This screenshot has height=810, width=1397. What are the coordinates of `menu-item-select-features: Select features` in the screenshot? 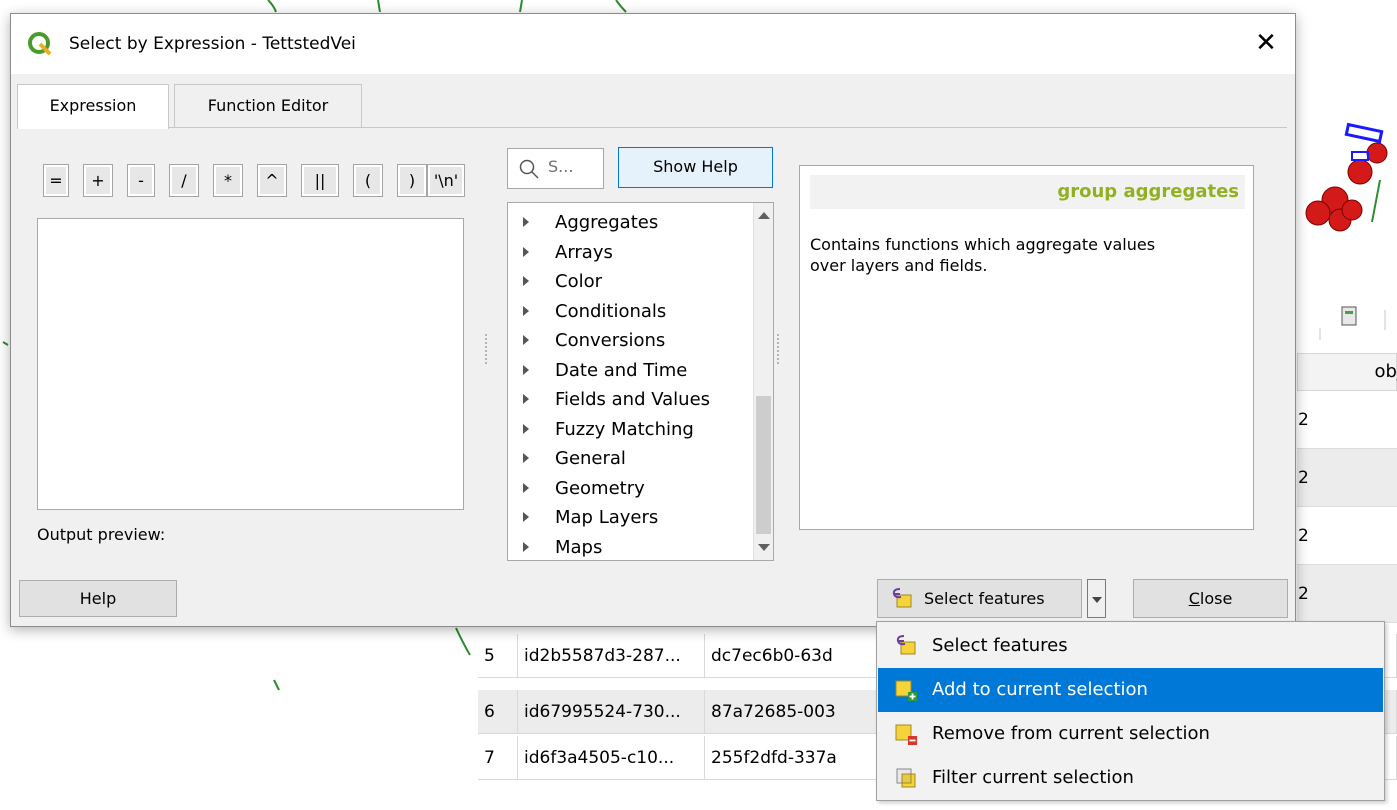 It's located at (1130, 646).